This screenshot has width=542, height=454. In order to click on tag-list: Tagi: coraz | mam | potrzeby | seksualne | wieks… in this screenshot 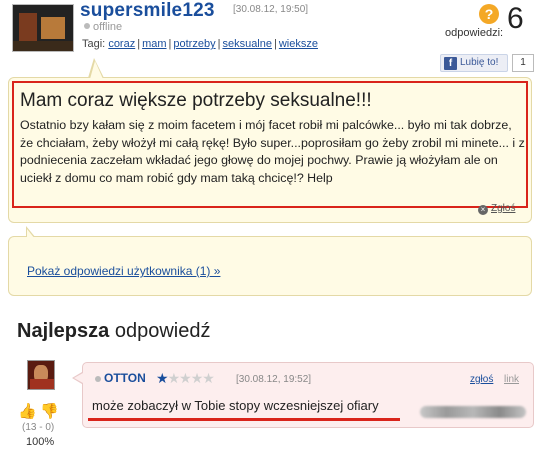, I will do `click(200, 44)`.